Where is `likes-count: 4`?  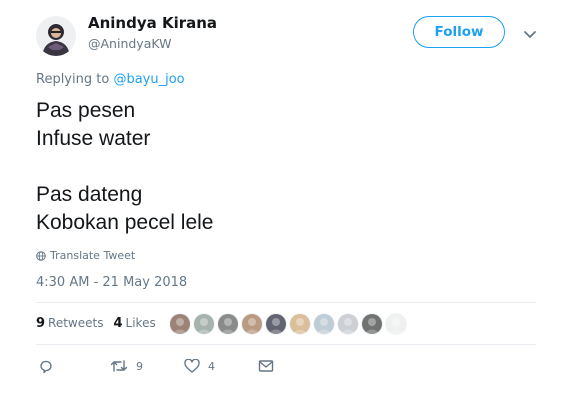 likes-count: 4 is located at coordinates (118, 323).